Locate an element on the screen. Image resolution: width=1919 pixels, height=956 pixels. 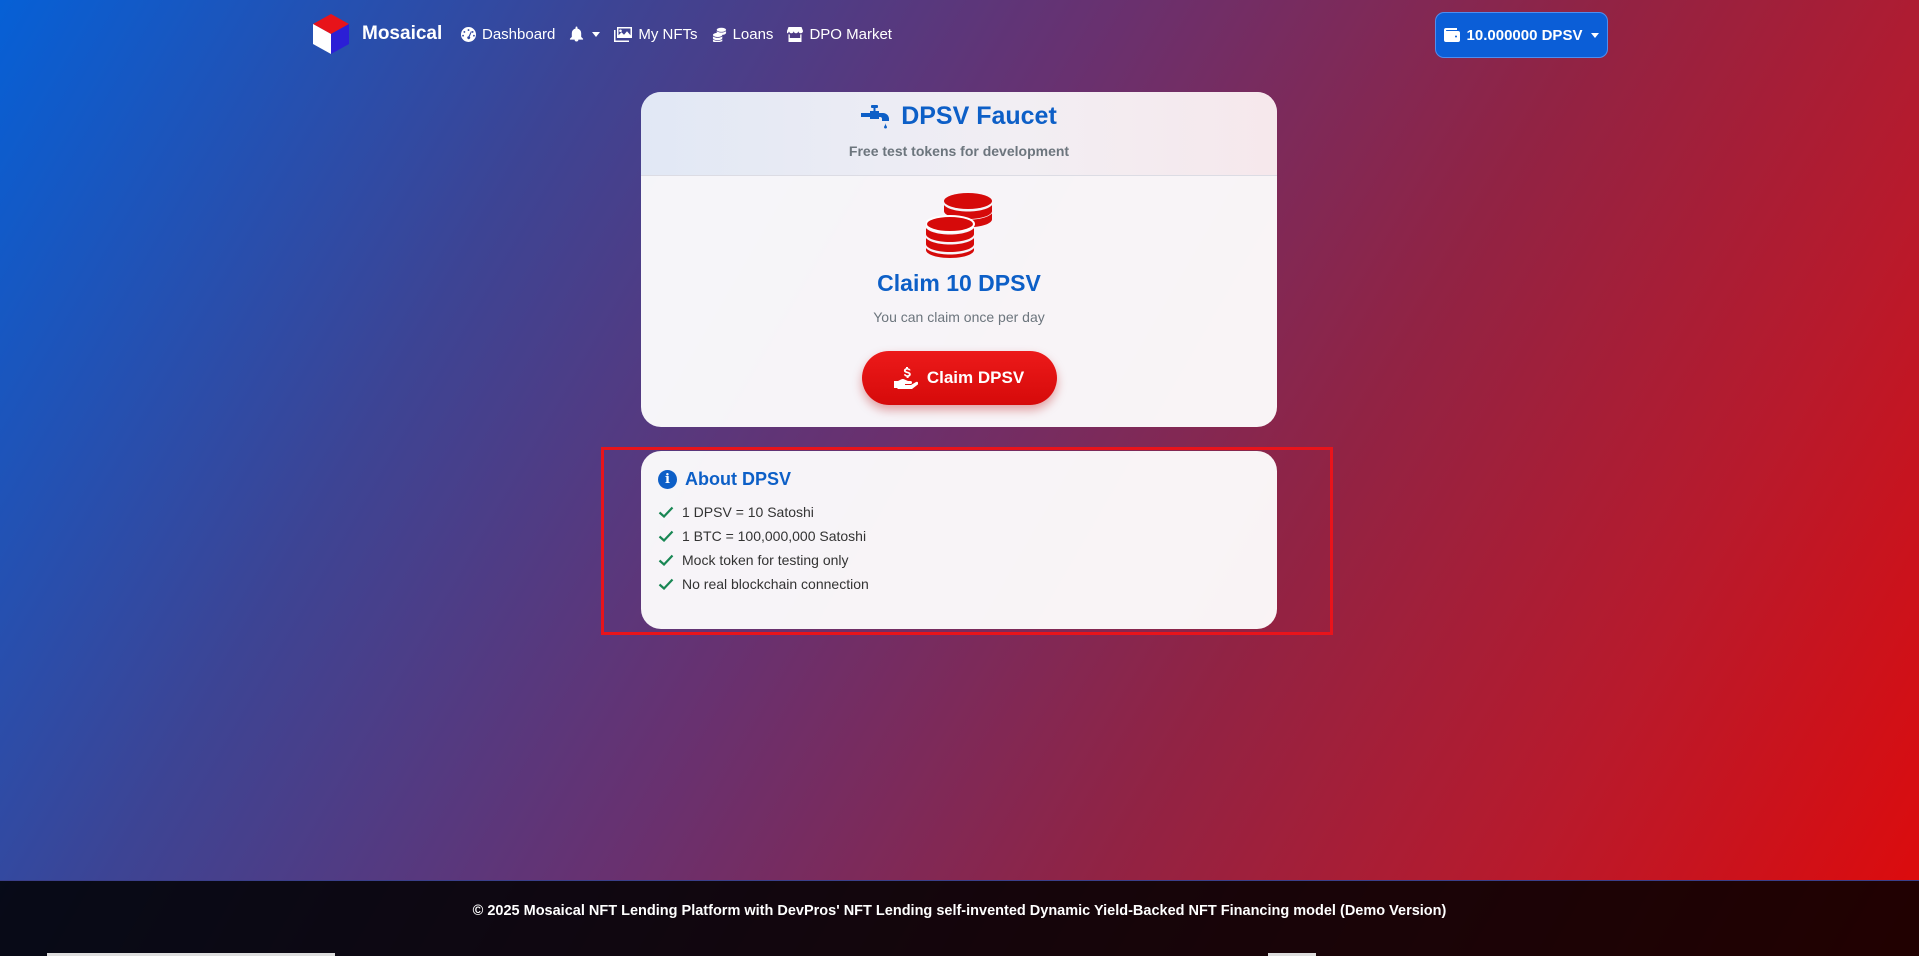
wallet-balance-label: 10.000000 DPSV is located at coordinates (1524, 35).